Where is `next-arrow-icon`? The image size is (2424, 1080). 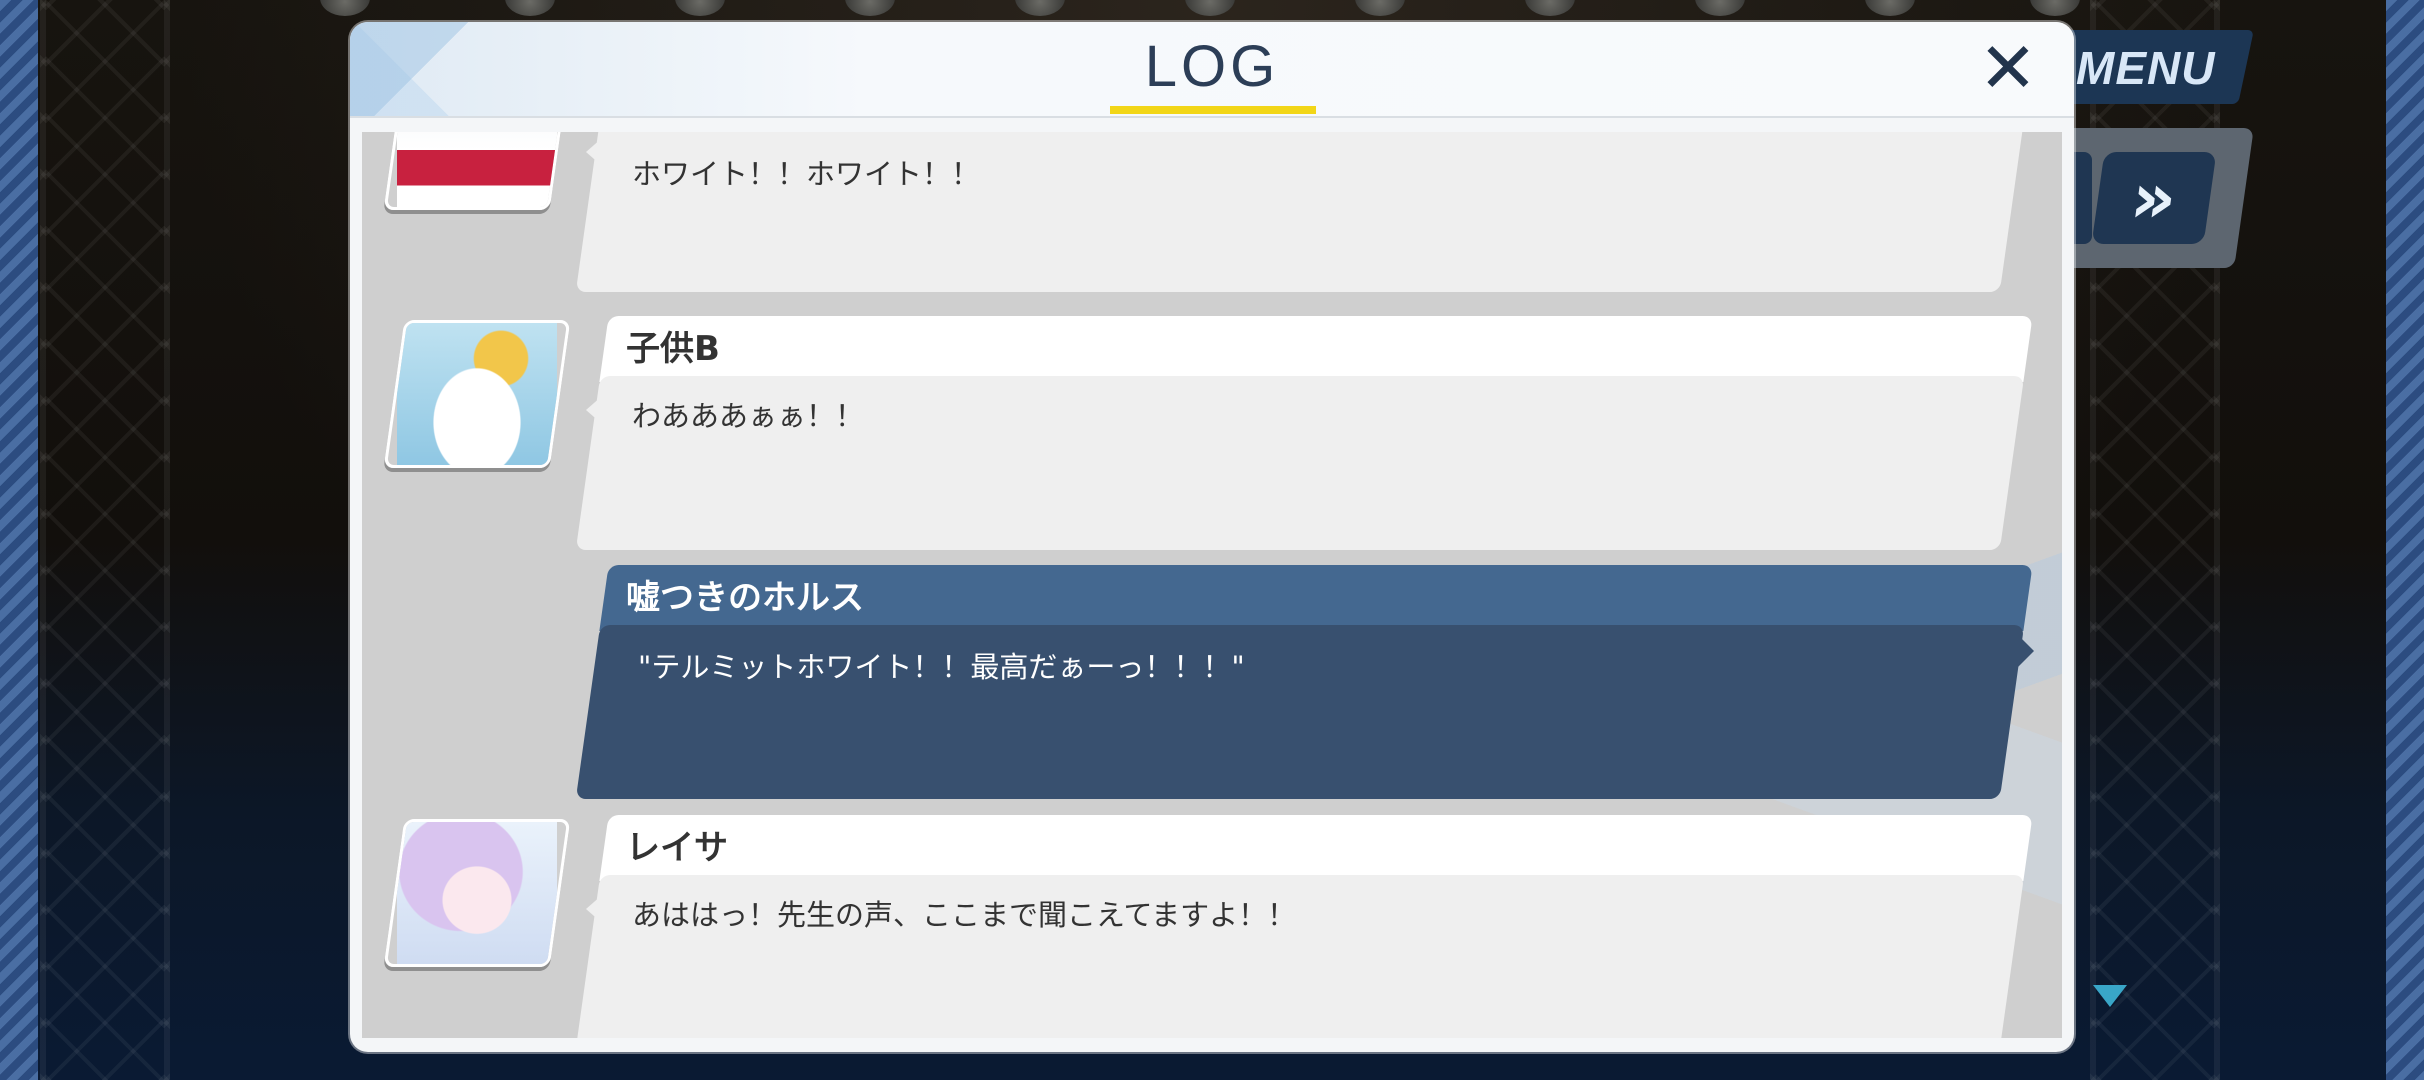
next-arrow-icon is located at coordinates (2110, 996).